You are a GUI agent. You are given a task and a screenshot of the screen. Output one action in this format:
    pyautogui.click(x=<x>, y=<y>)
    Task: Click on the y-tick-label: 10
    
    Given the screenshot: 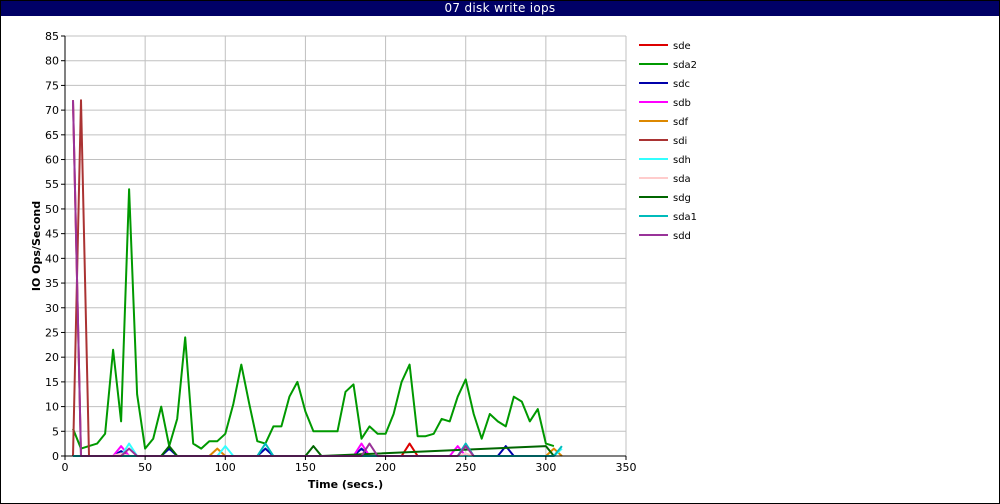 What is the action you would take?
    pyautogui.click(x=52, y=407)
    